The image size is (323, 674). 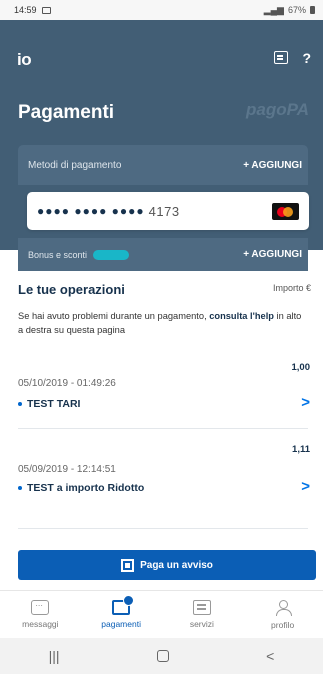 What do you see at coordinates (285, 211) in the screenshot?
I see `mastercard-icon` at bounding box center [285, 211].